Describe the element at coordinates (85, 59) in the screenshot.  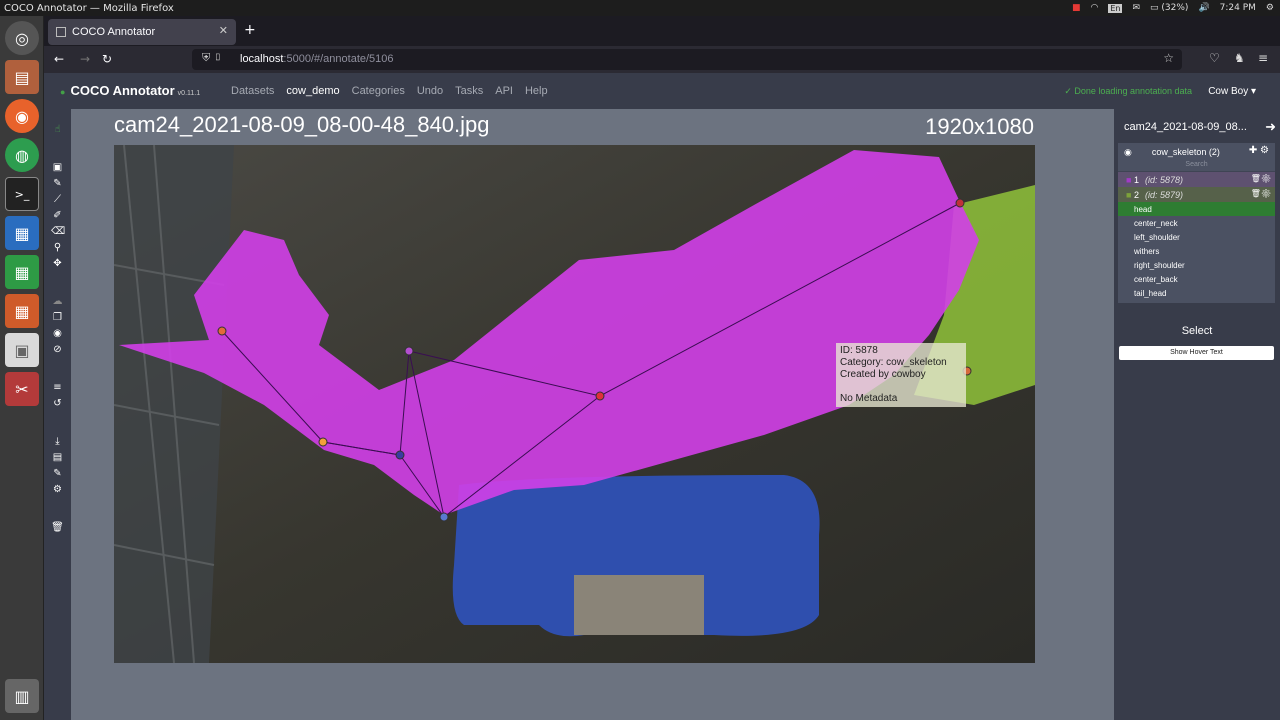
I see `forward-icon: →` at that location.